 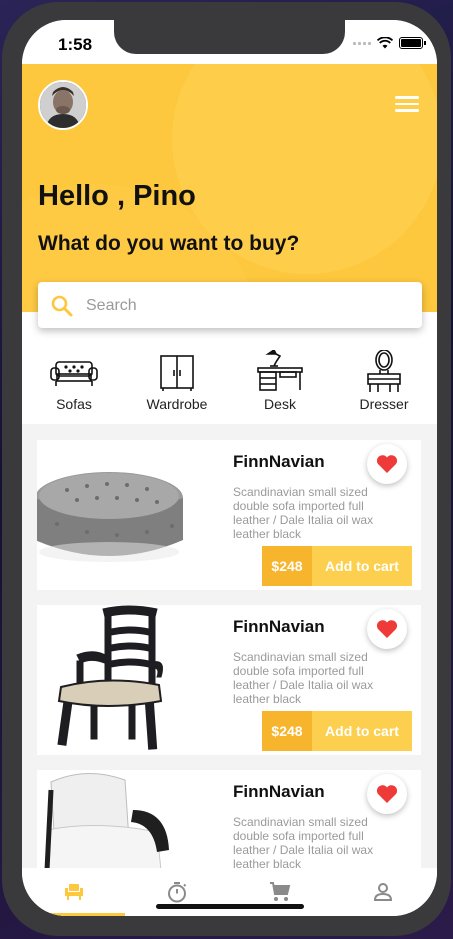 I want to click on category-desk: Desk, so click(x=280, y=386).